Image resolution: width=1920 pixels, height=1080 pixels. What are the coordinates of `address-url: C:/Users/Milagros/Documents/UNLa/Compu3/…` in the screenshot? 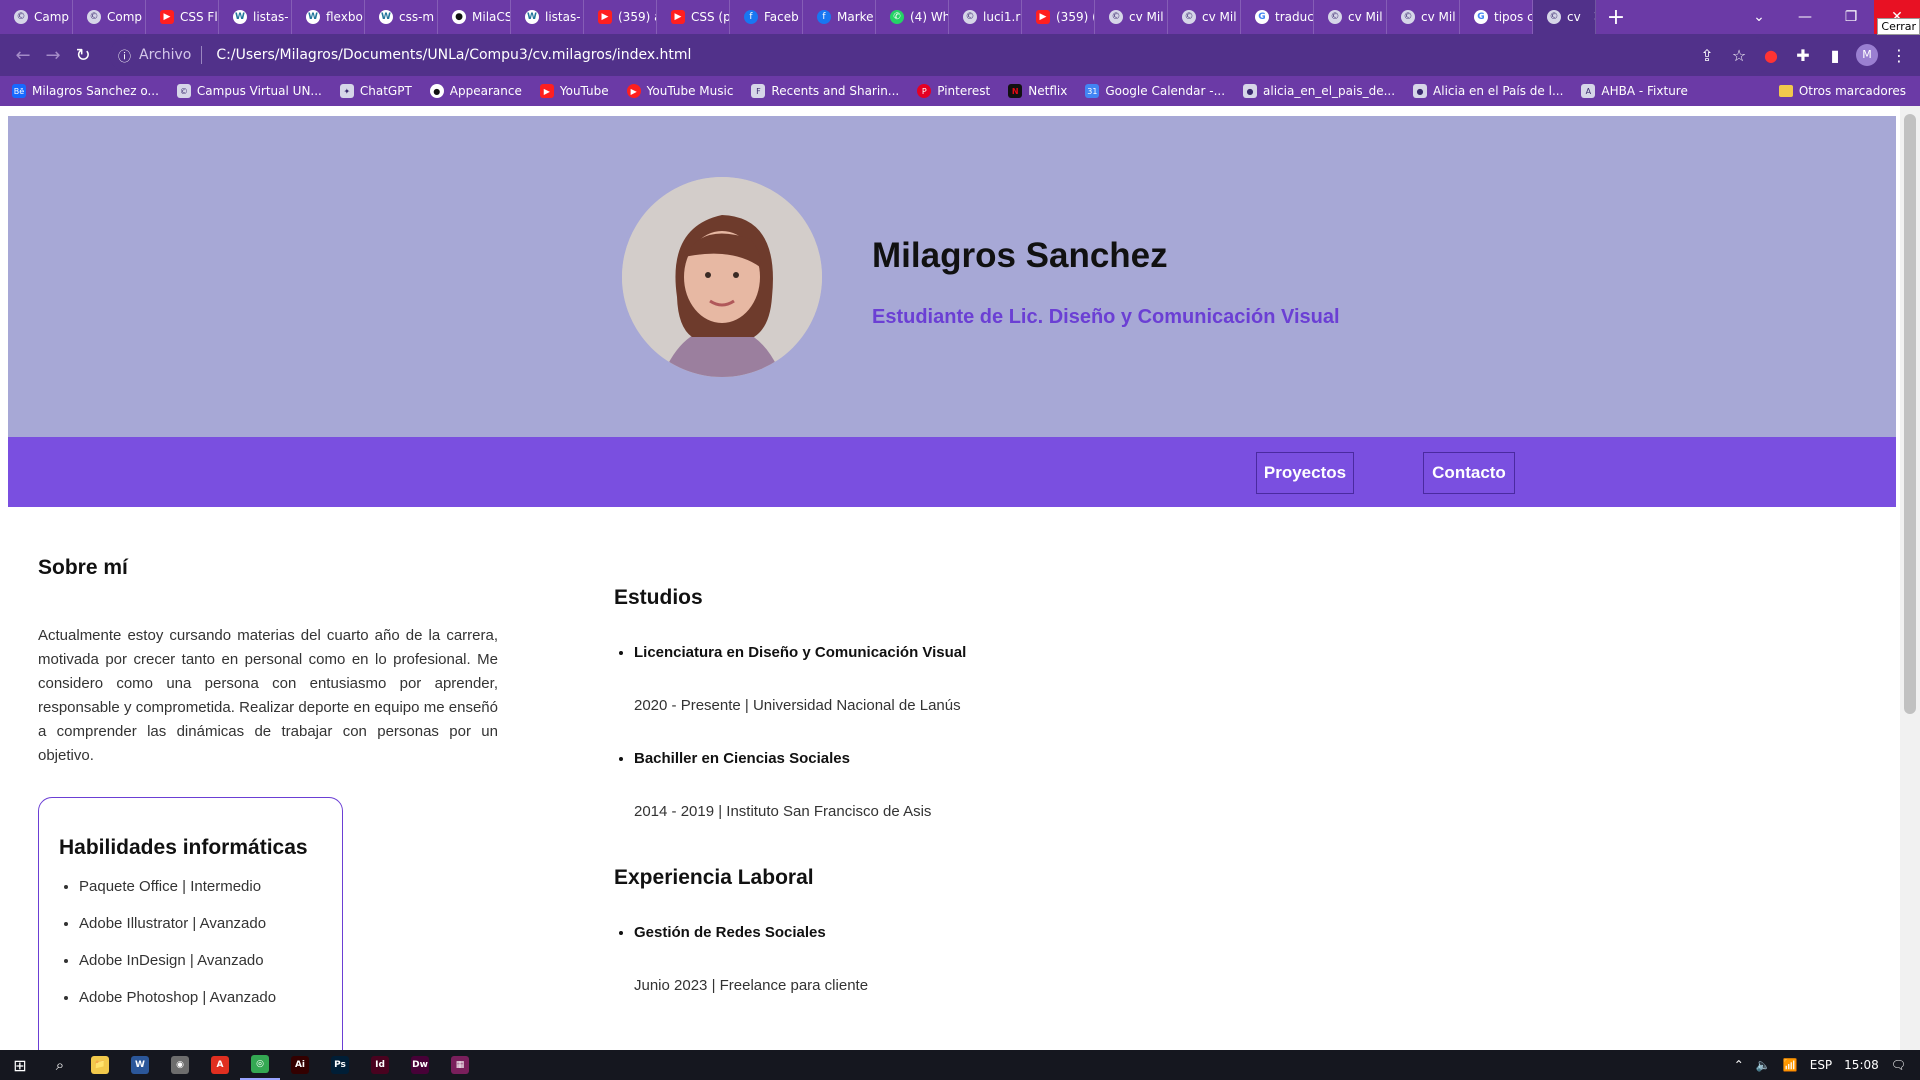 It's located at (453, 55).